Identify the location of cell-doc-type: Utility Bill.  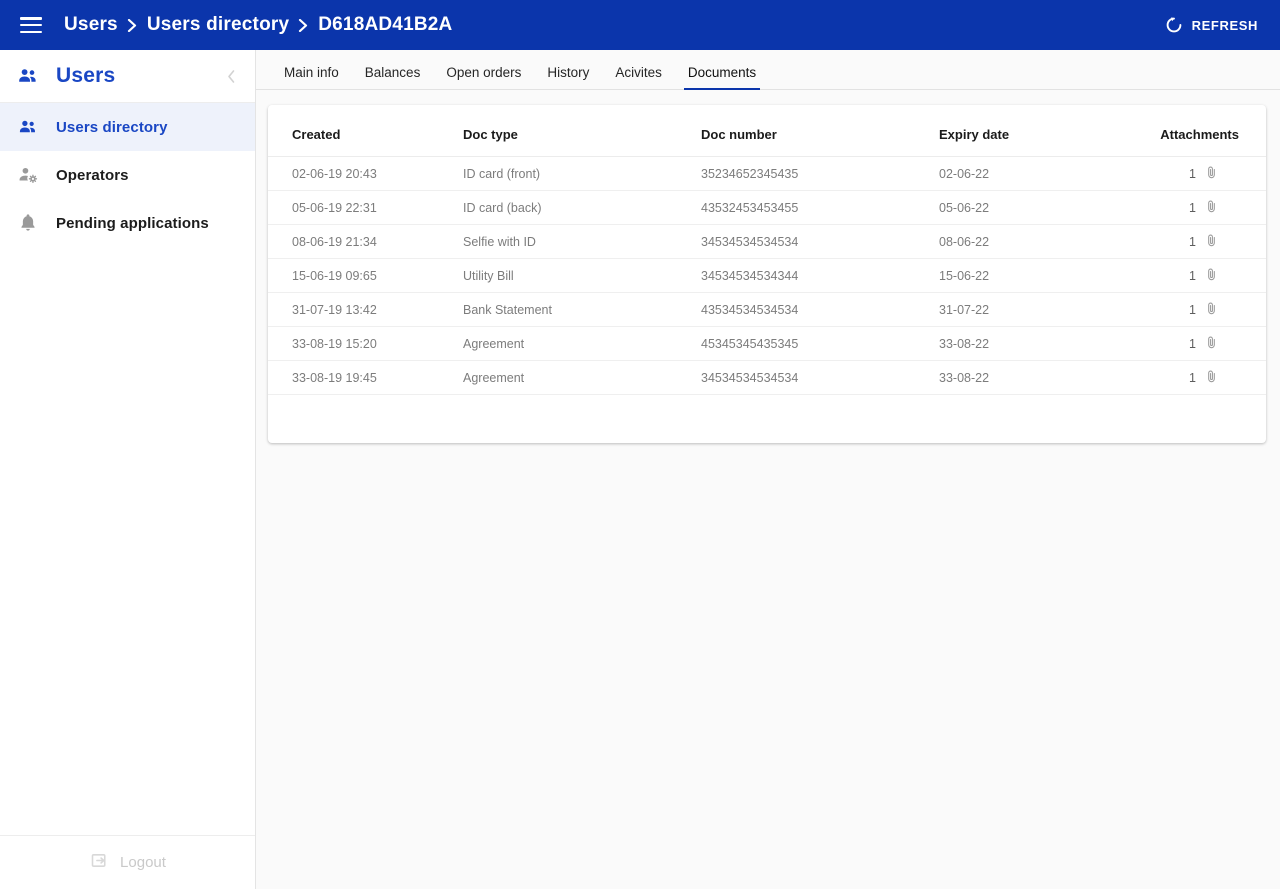
(582, 275).